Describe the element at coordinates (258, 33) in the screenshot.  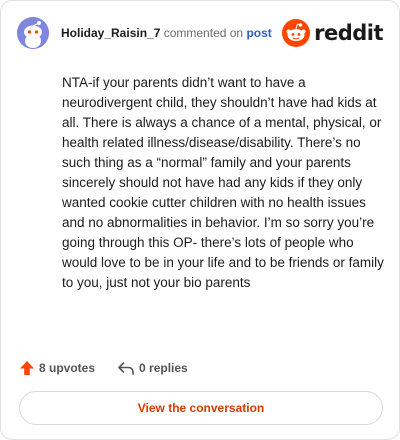
I see `post-link: post` at that location.